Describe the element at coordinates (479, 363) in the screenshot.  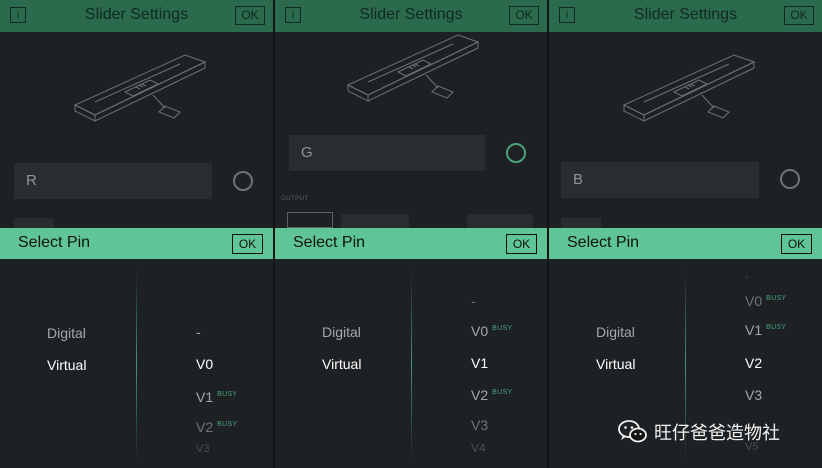
I see `pin-option-v1: V1` at that location.